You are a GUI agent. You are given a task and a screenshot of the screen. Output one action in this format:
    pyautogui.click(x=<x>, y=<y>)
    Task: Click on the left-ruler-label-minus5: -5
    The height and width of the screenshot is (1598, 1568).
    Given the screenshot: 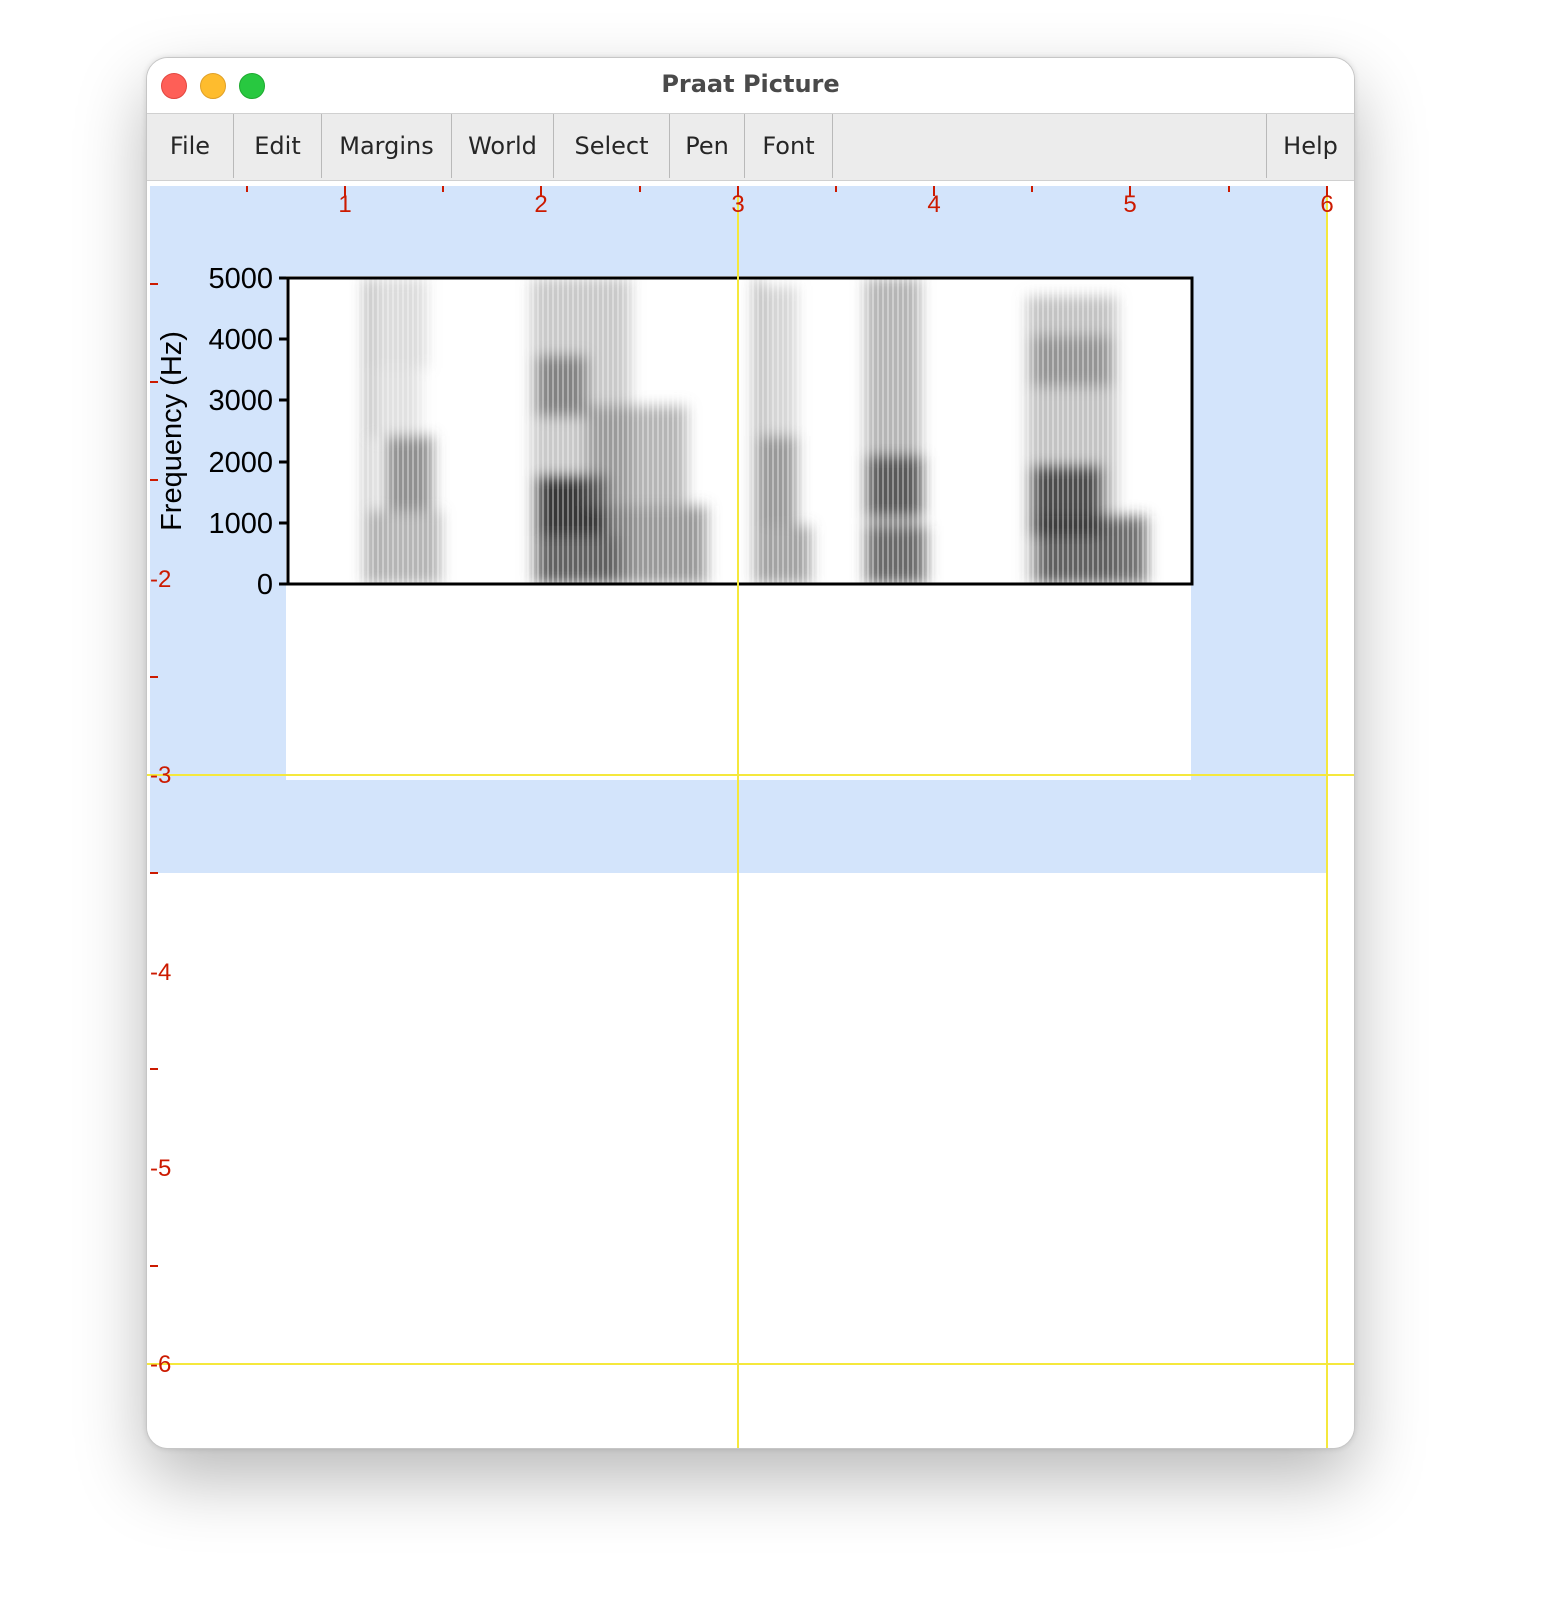 What is the action you would take?
    pyautogui.click(x=160, y=1168)
    